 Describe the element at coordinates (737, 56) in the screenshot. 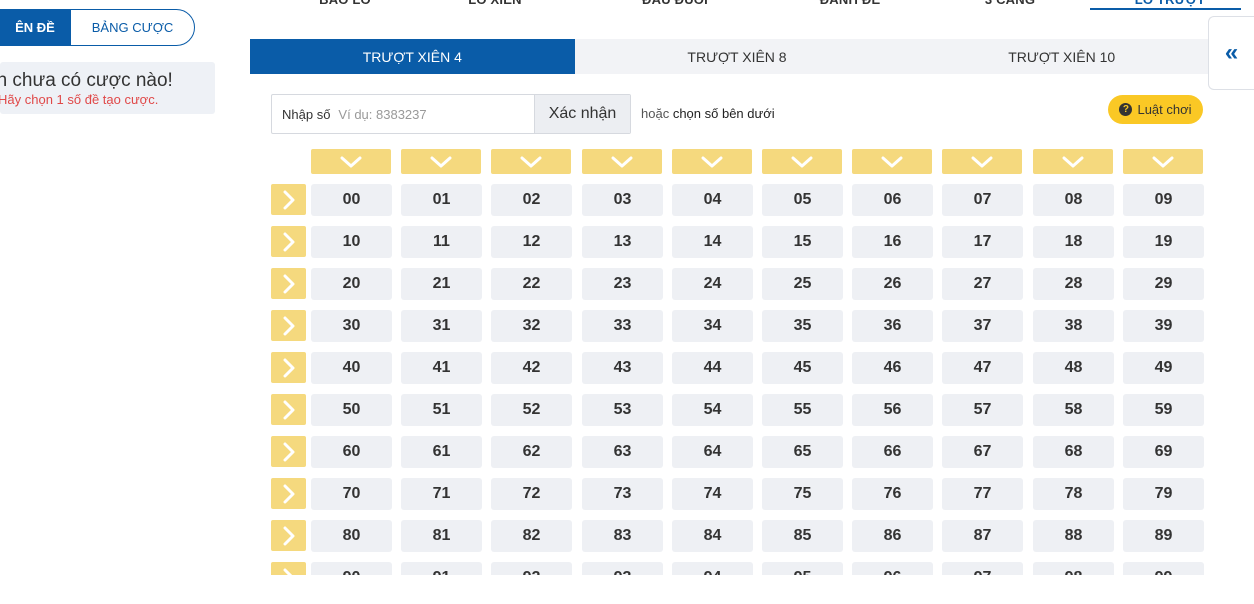

I see `tab-truot-xien-8: TRƯỢT XIÊN 8` at that location.